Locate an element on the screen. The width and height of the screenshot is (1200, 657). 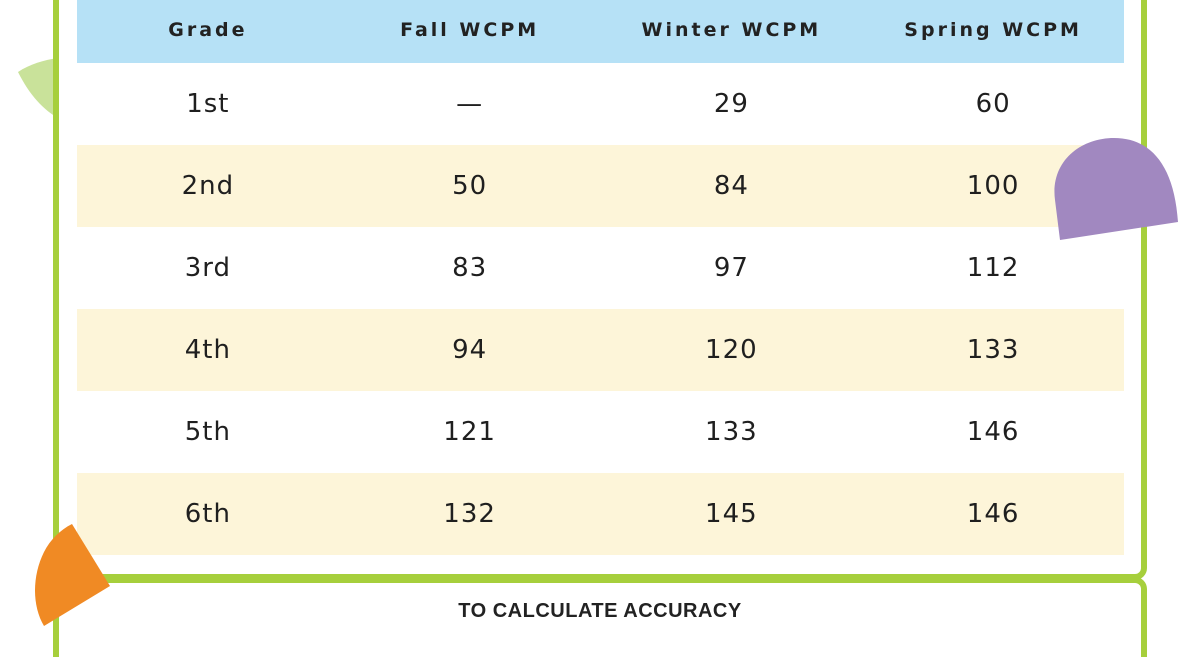
winter-cell: 29 is located at coordinates (731, 104).